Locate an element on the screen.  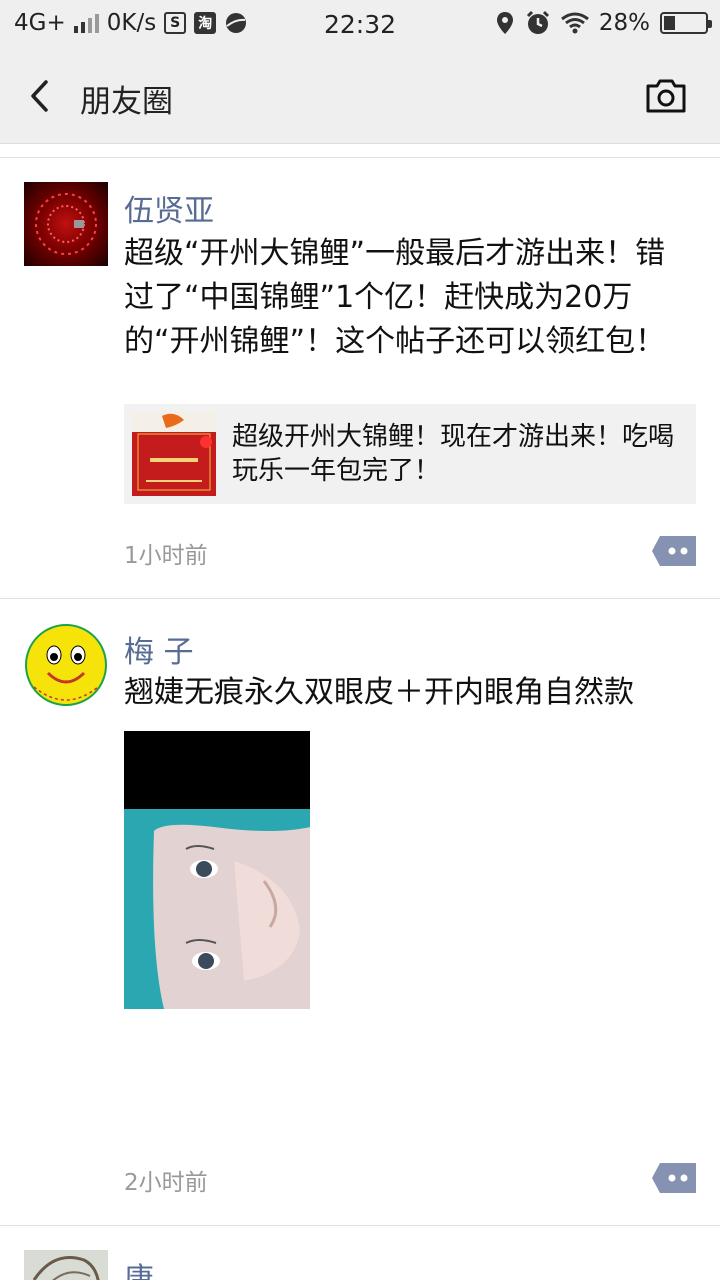
page-title: 朋友圈 is located at coordinates (126, 102).